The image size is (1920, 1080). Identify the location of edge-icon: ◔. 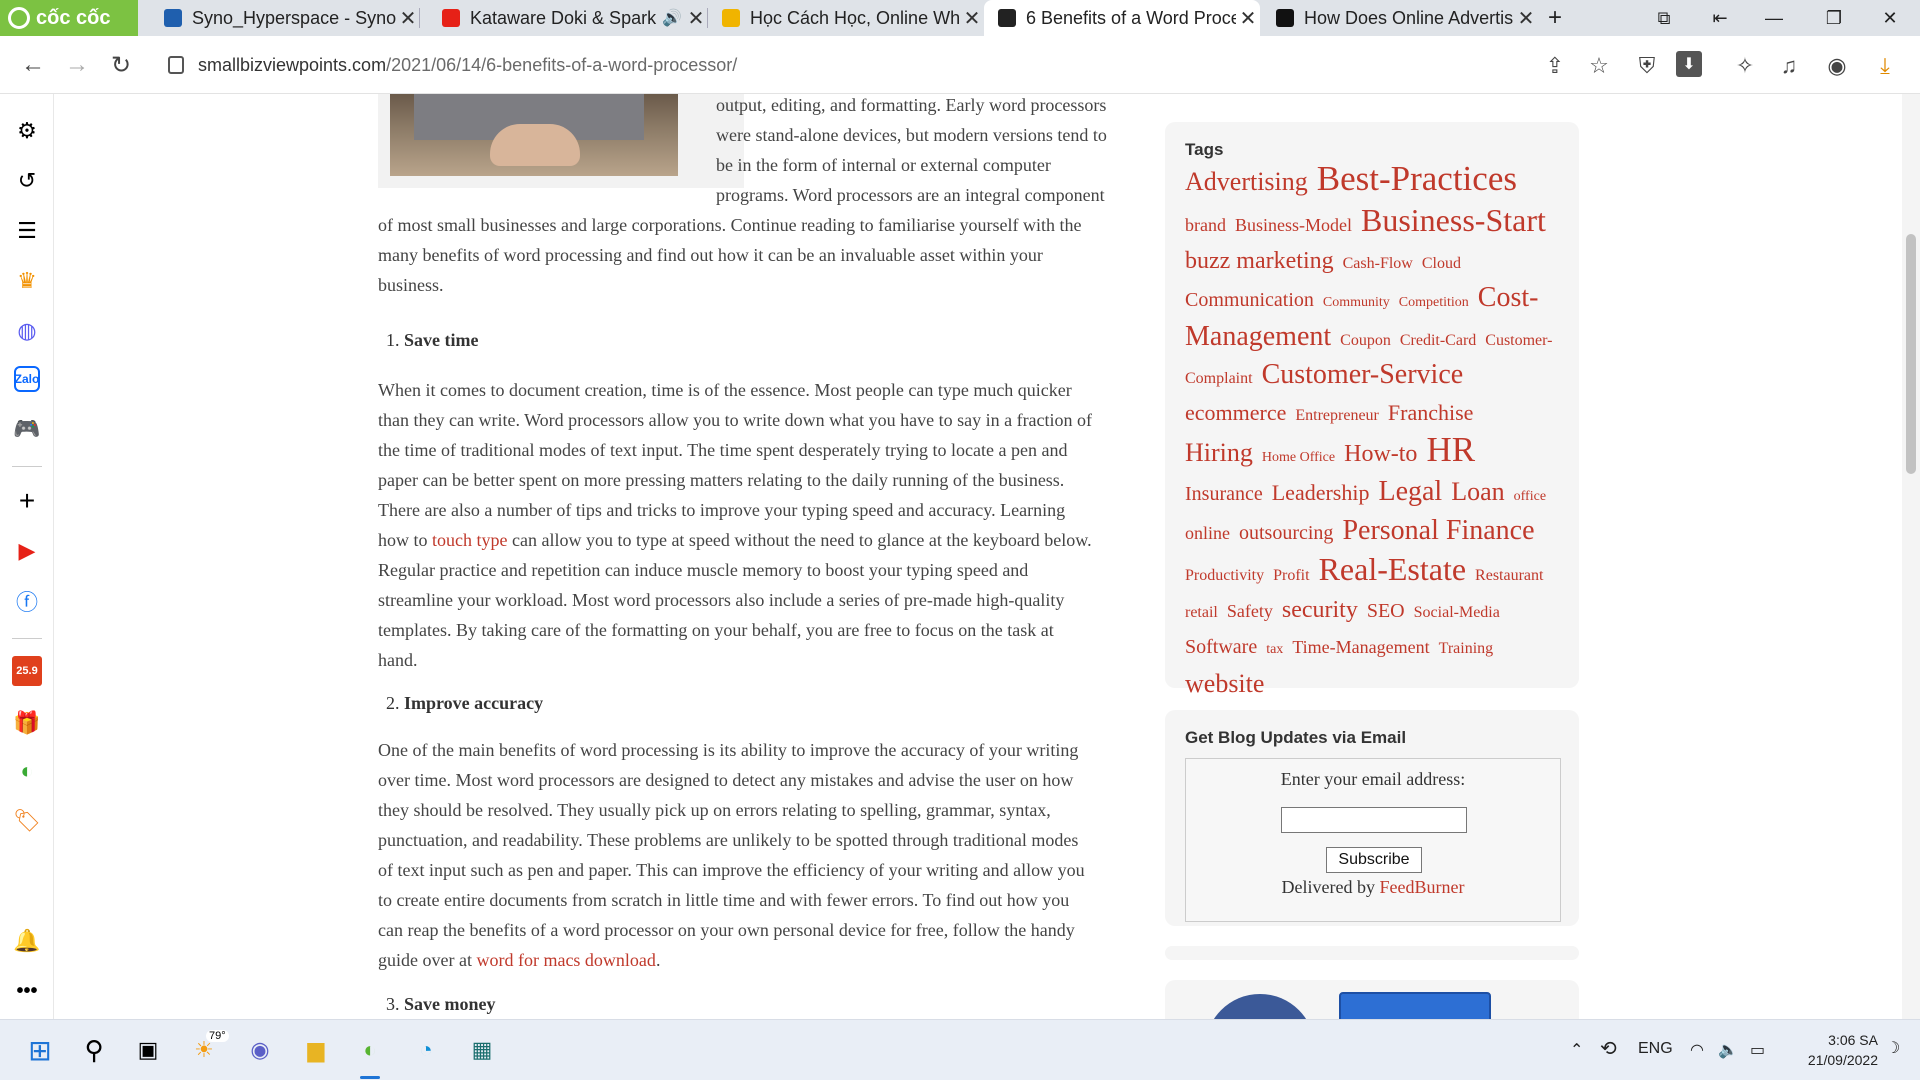
(426, 1050).